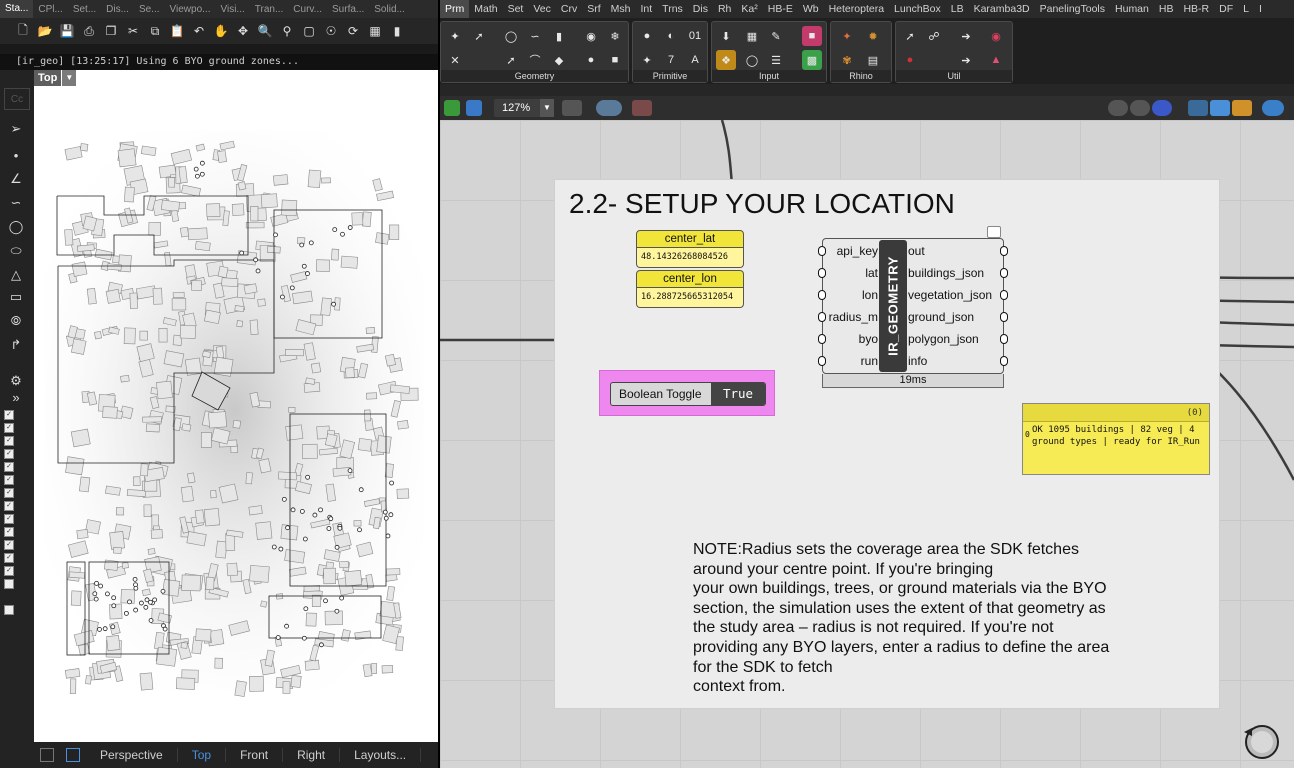 The height and width of the screenshot is (768, 1294). Describe the element at coordinates (996, 60) in the screenshot. I see `flask-icon: ▲` at that location.